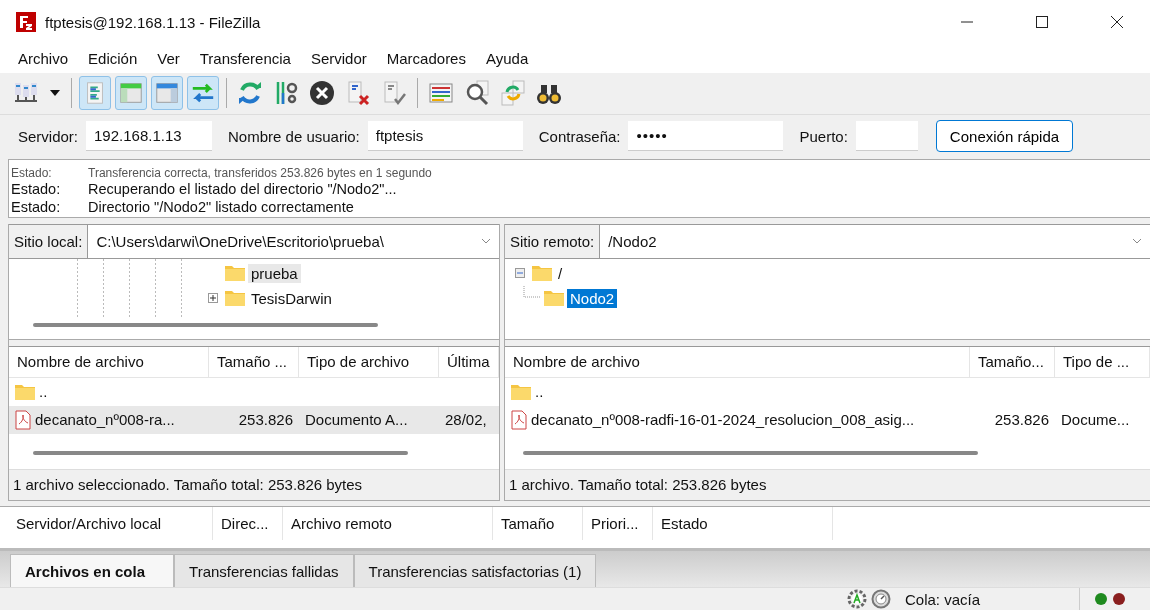  What do you see at coordinates (113, 59) in the screenshot?
I see `menu-item: Edición` at bounding box center [113, 59].